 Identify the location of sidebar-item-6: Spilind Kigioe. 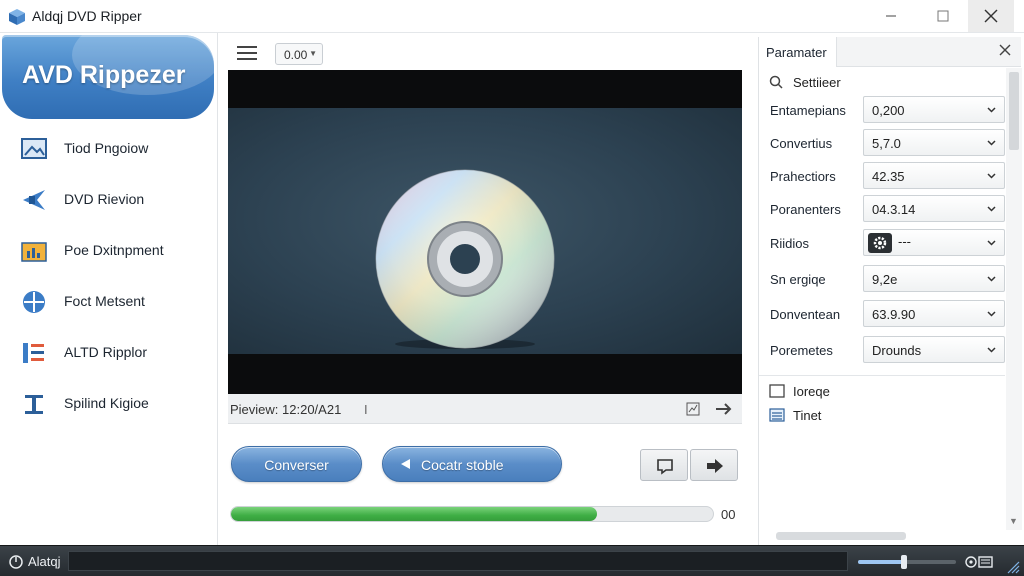
(108, 403).